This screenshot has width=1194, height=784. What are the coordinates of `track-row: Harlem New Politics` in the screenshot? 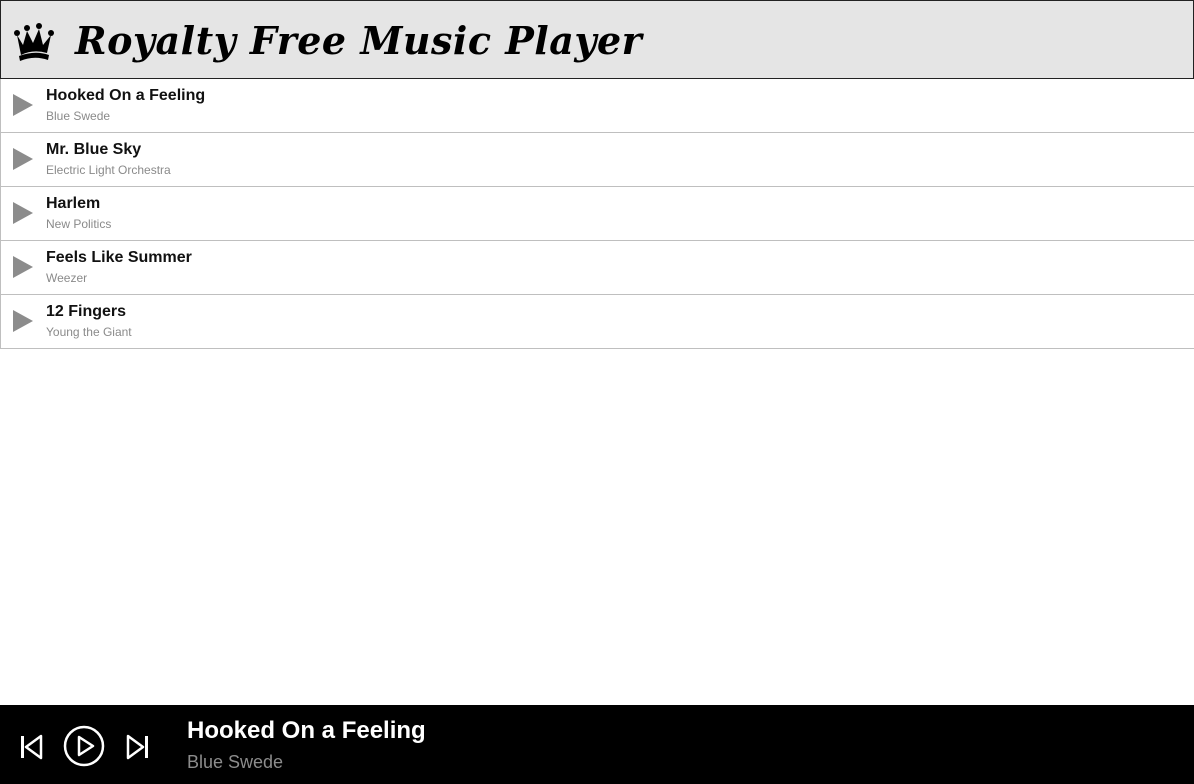 It's located at (597, 214).